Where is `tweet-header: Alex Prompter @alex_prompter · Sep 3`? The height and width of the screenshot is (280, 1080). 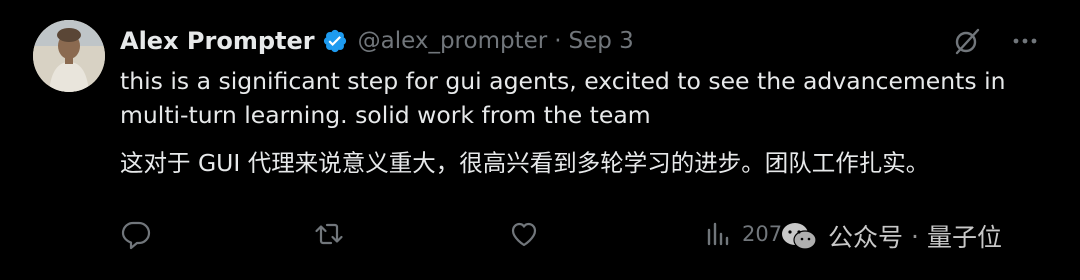 tweet-header: Alex Prompter @alex_prompter · Sep 3 is located at coordinates (377, 41).